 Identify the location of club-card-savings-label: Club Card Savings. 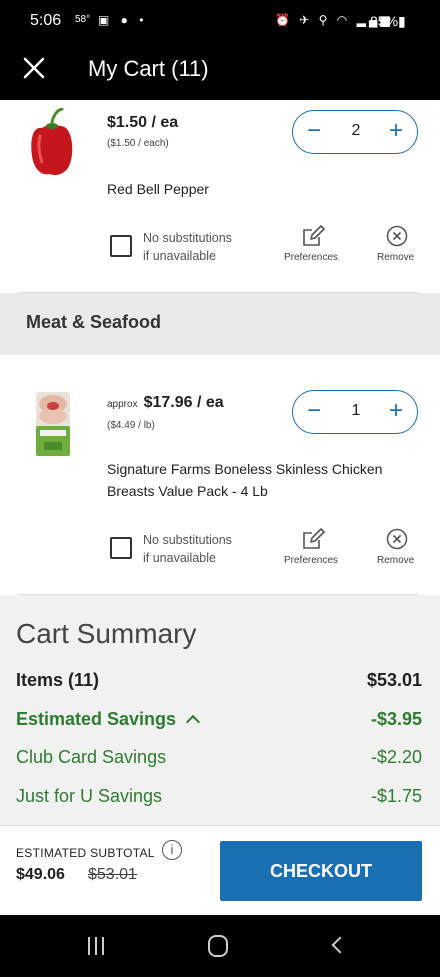
(91, 757).